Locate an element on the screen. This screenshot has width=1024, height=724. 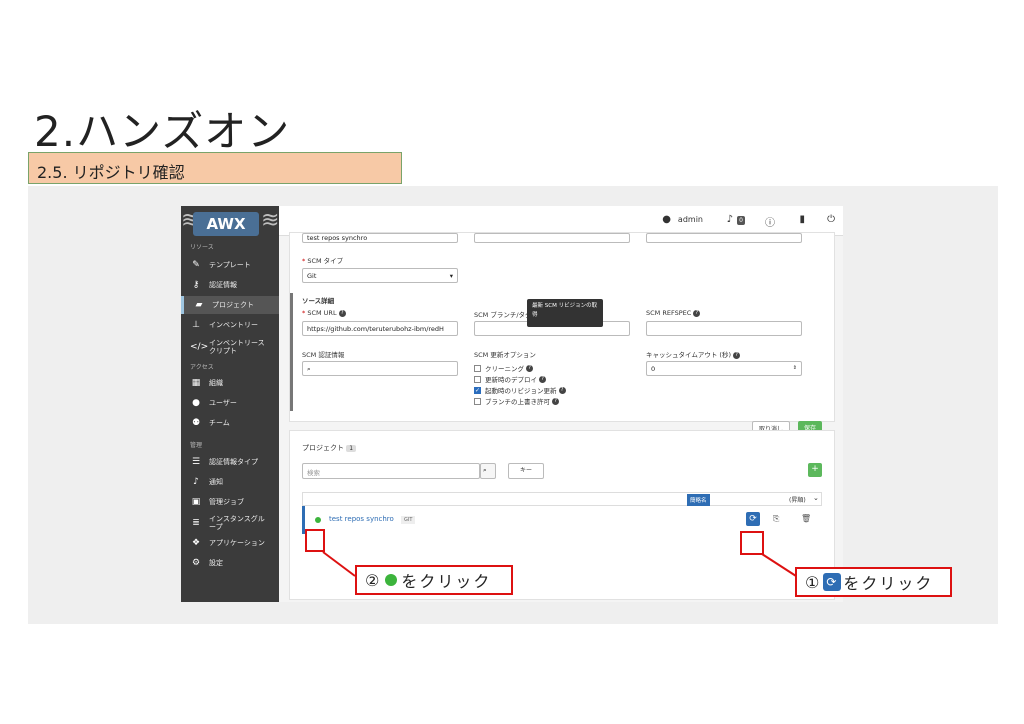
sidebar-item-settings: ⚙ 設定 is located at coordinates (230, 563).